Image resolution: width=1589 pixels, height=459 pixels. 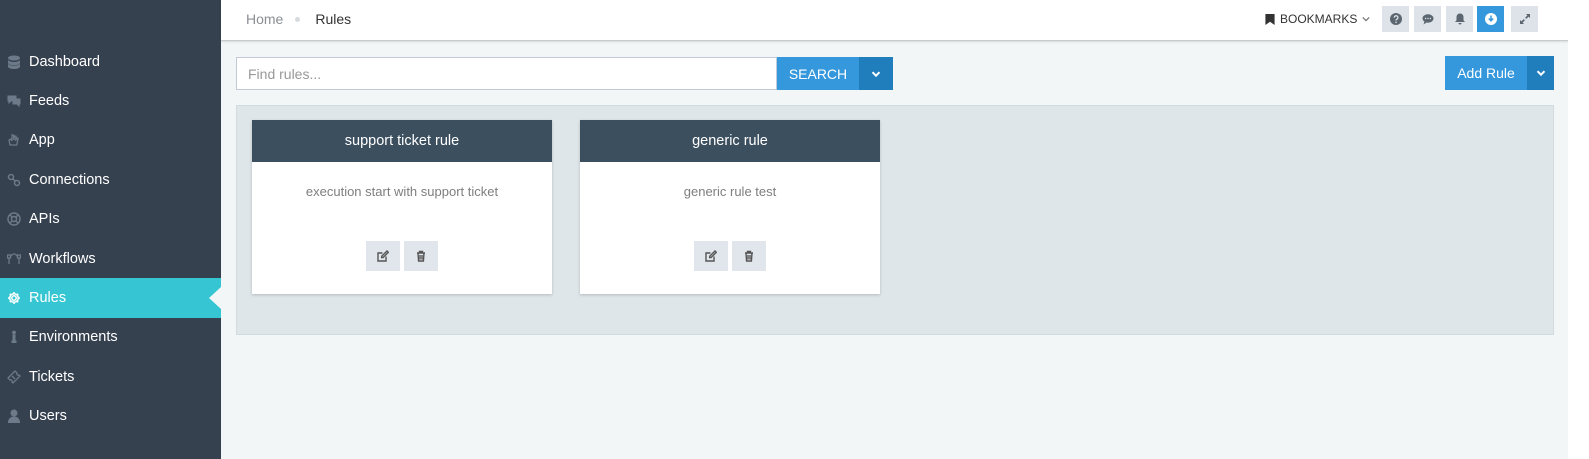 What do you see at coordinates (110, 376) in the screenshot?
I see `sidebar-item-tickets: Tickets` at bounding box center [110, 376].